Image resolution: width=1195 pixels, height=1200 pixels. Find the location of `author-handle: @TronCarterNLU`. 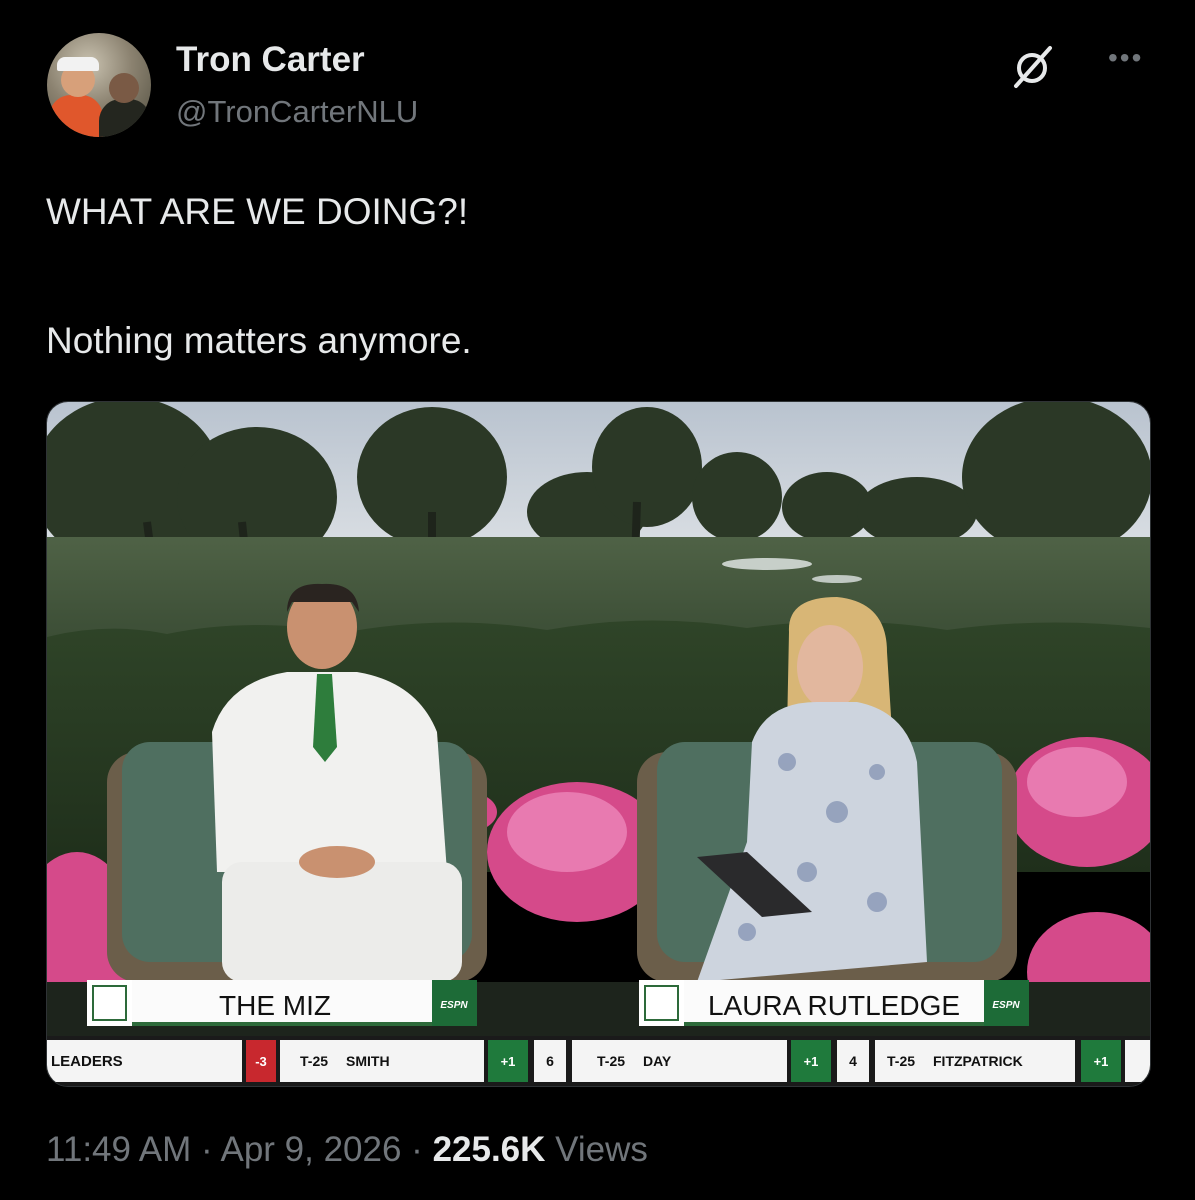

author-handle: @TronCarterNLU is located at coordinates (297, 112).